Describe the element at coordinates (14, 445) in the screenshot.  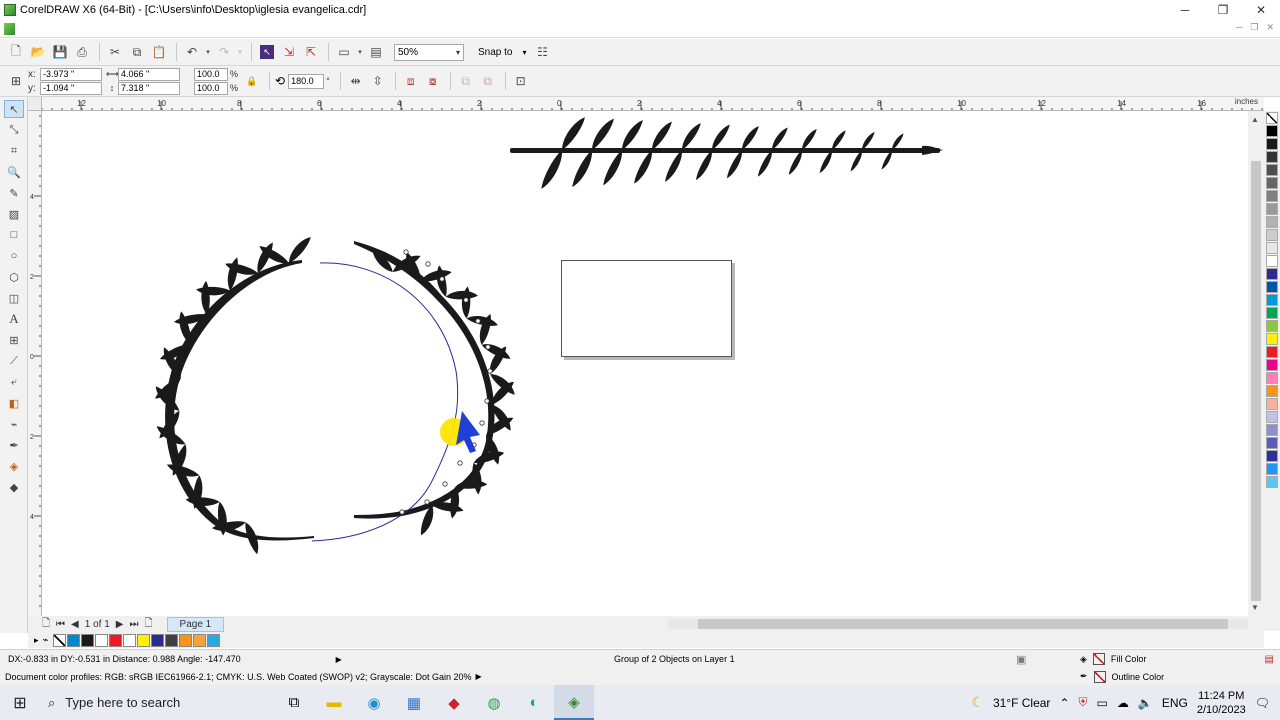
I see `outline-tool: ✒` at that location.